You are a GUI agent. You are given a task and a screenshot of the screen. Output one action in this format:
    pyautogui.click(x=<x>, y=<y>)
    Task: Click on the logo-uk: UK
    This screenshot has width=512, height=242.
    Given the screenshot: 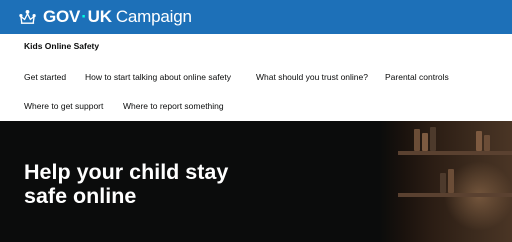 What is the action you would take?
    pyautogui.click(x=99, y=16)
    